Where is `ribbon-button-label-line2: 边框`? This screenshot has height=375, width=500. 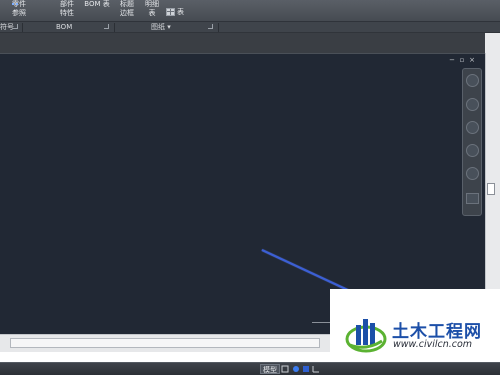
ribbon-button-label-line2: 边框 is located at coordinates (127, 13).